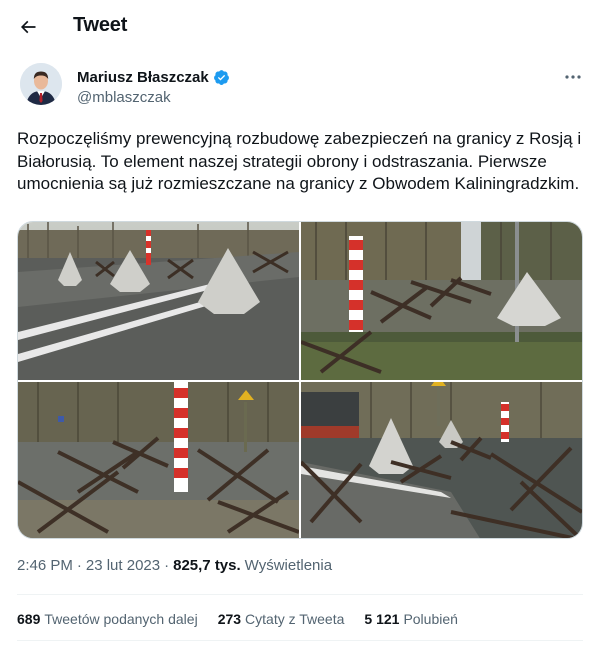 The width and height of the screenshot is (599, 646). I want to click on author-name-row: Mariusz Błaszczak, so click(153, 77).